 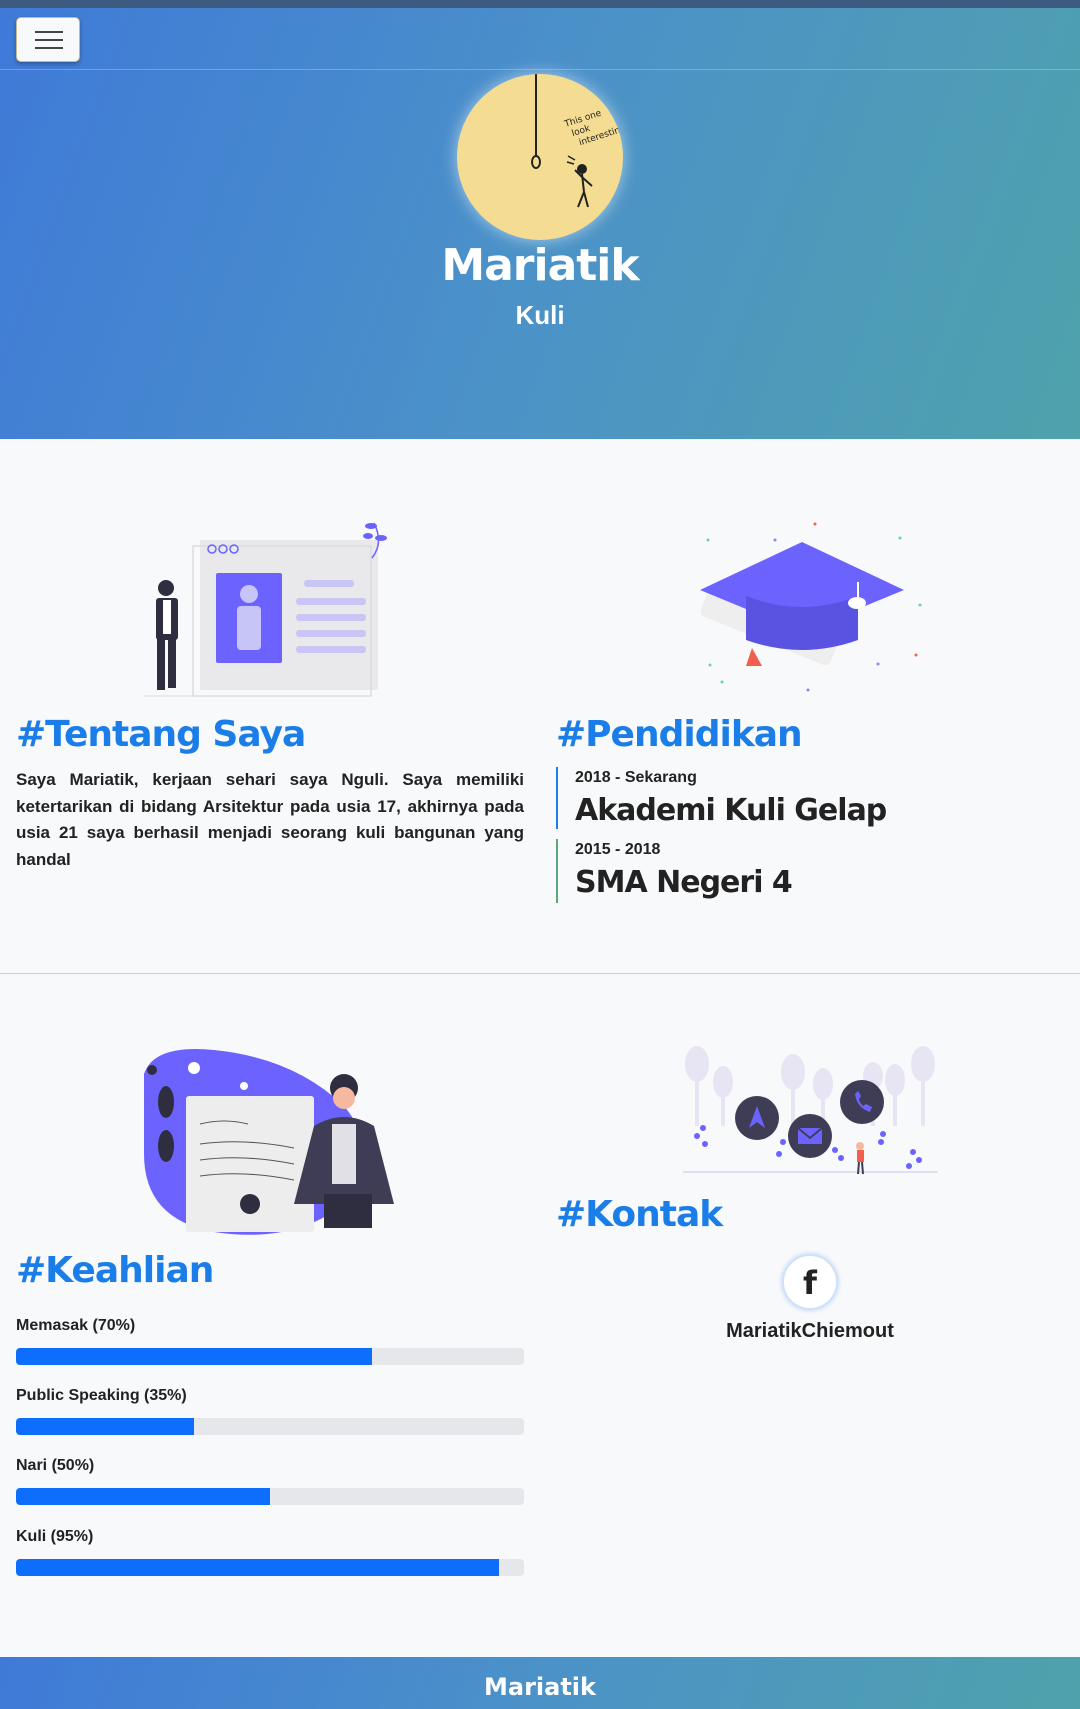 I want to click on hero-name: Mariatik, so click(x=540, y=265).